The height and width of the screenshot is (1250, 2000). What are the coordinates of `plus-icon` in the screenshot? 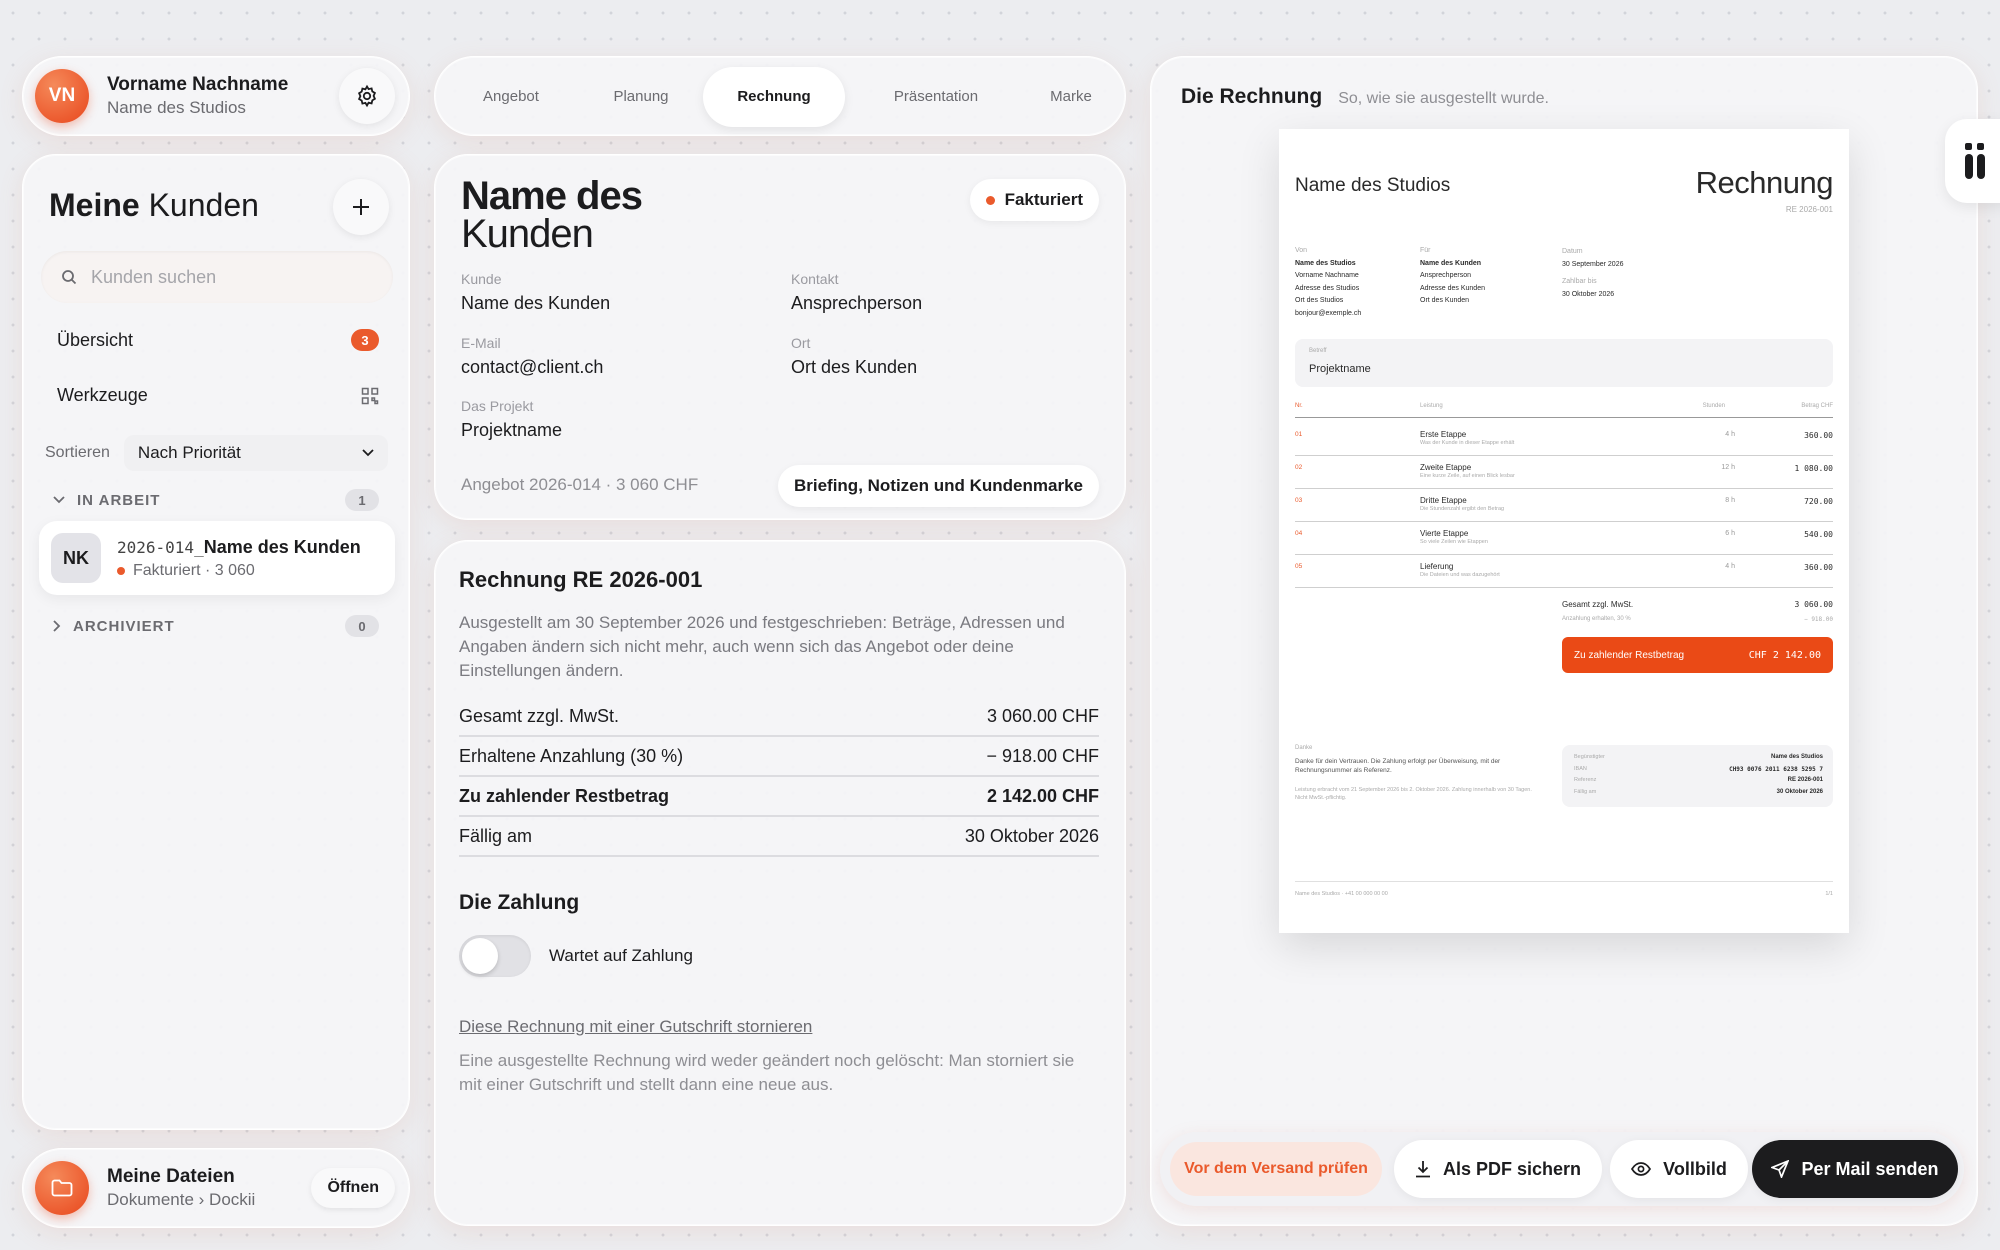 It's located at (361, 207).